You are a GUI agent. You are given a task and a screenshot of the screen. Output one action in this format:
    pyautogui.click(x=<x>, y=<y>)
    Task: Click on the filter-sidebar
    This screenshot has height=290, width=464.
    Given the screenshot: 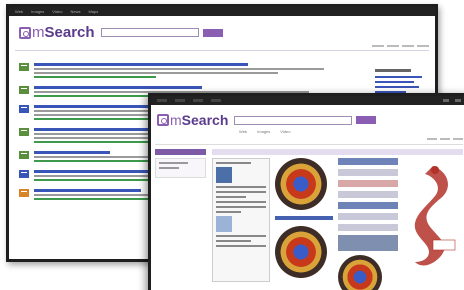 What is the action you would take?
    pyautogui.click(x=180, y=219)
    